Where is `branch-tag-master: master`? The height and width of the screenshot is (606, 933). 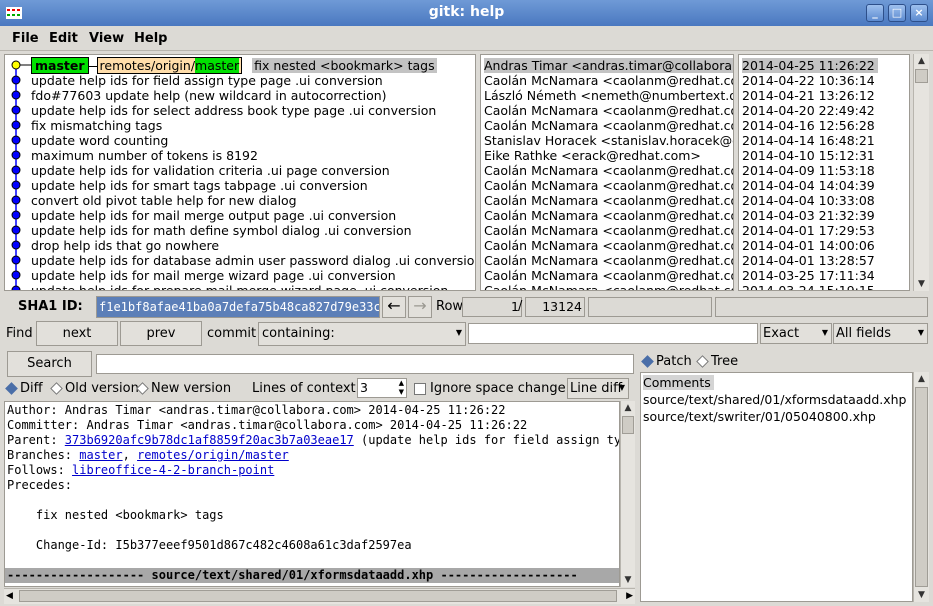
branch-tag-master: master is located at coordinates (60, 65).